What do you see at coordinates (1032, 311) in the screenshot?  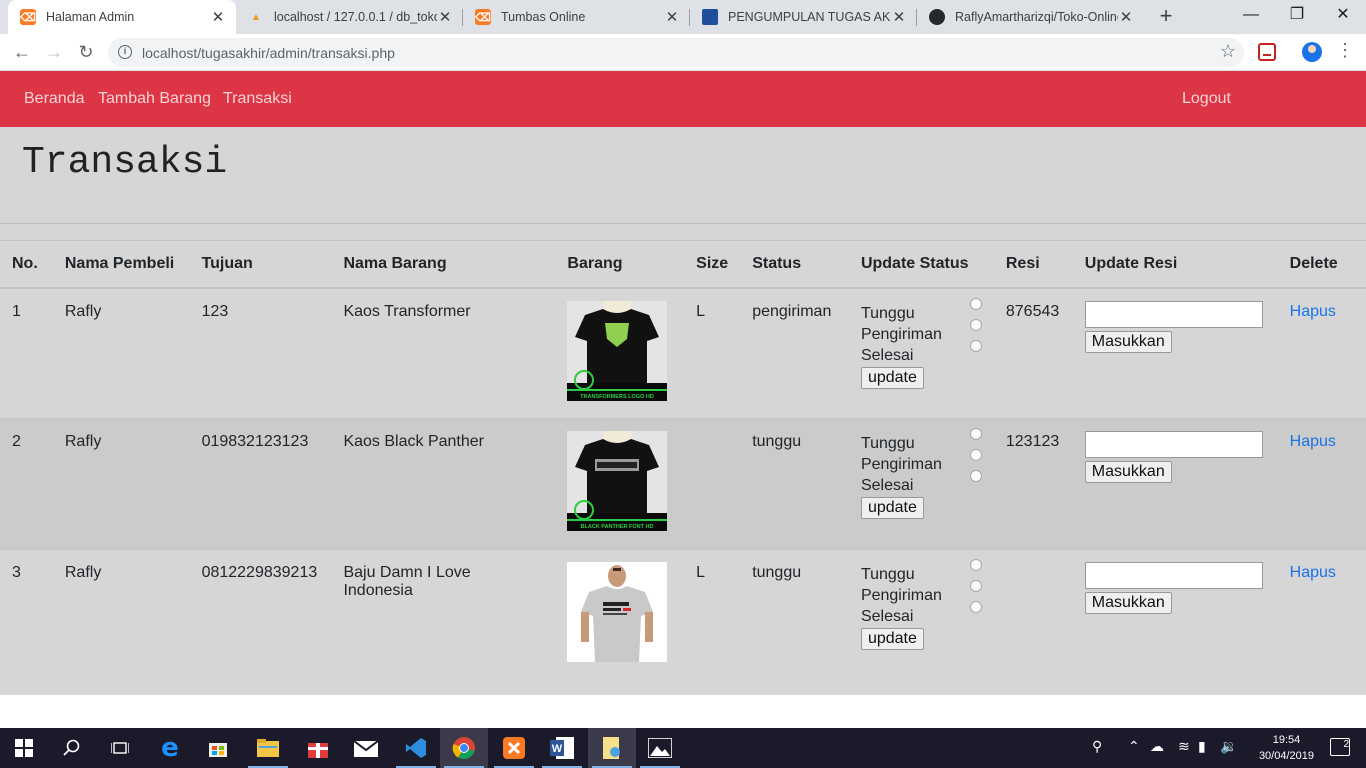 I see `cell-resi: 876543` at bounding box center [1032, 311].